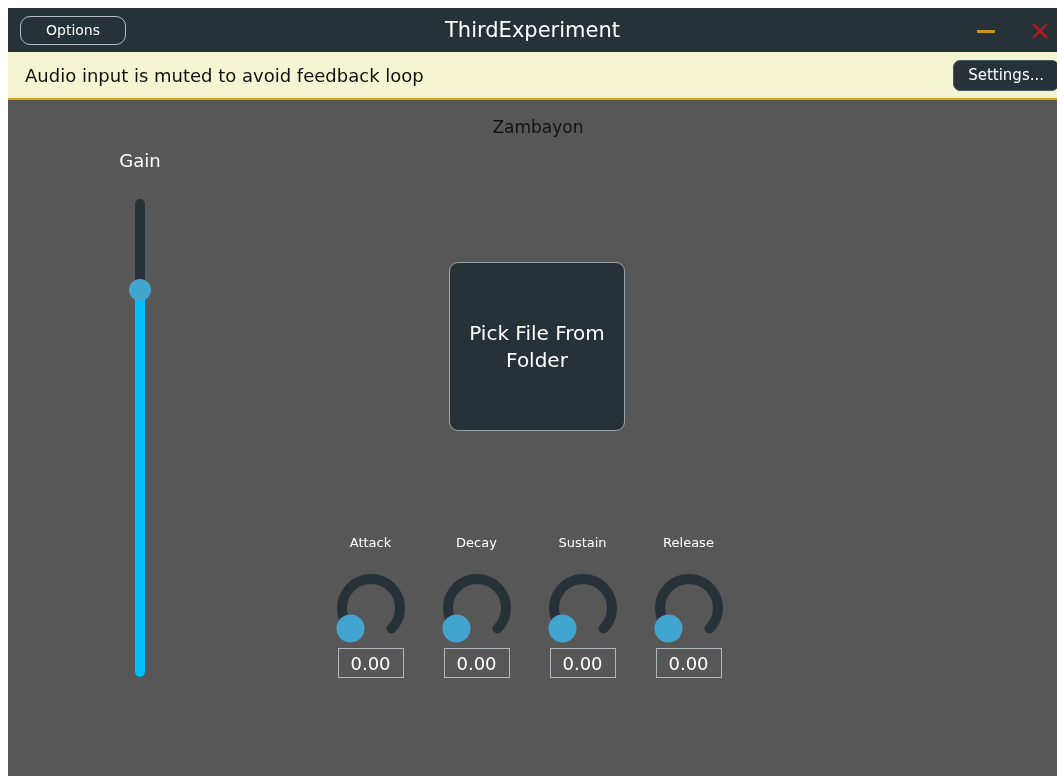 The image size is (1057, 780). What do you see at coordinates (140, 289) in the screenshot?
I see `slider-thumb` at bounding box center [140, 289].